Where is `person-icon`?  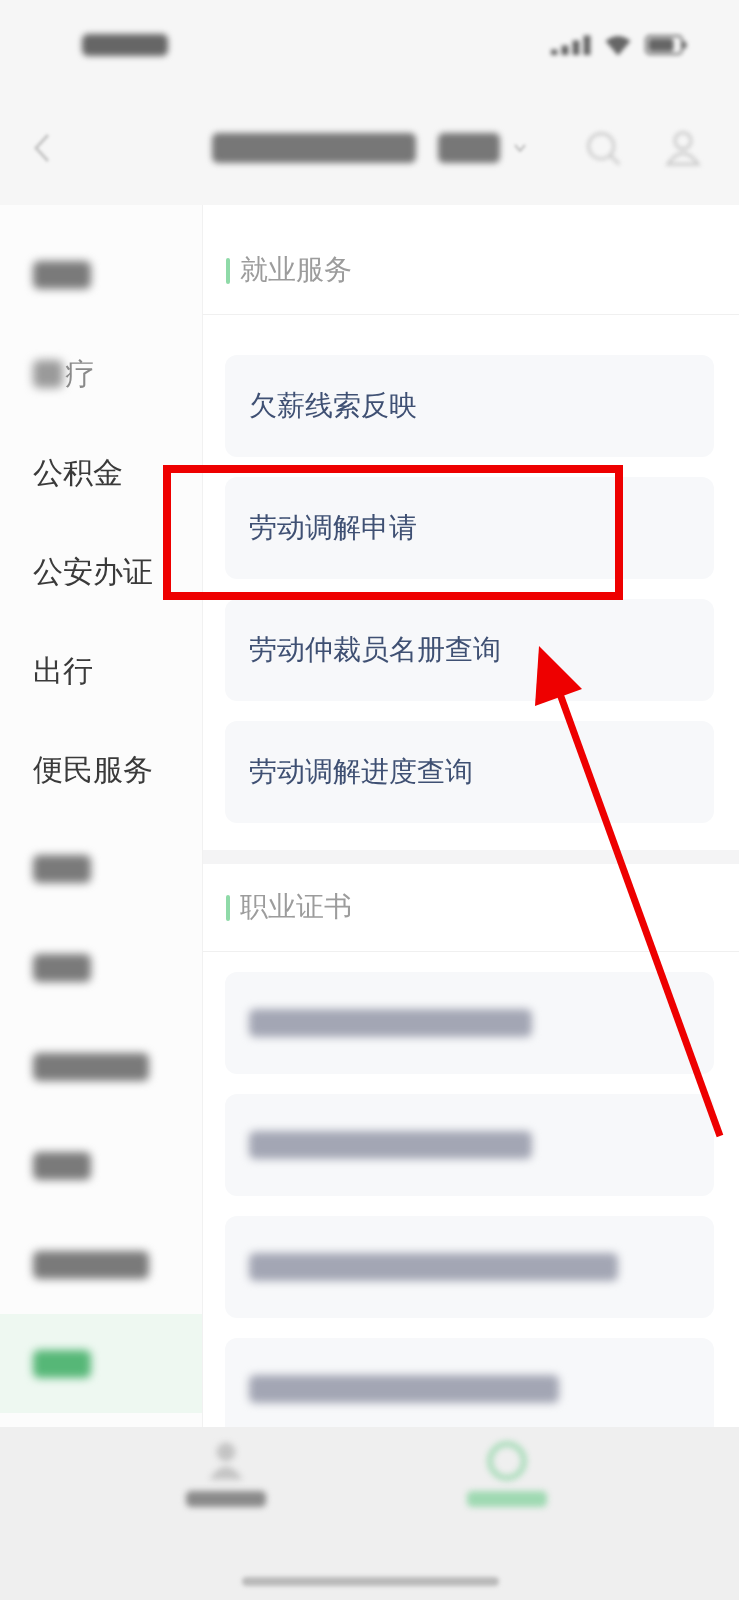
person-icon is located at coordinates (683, 147).